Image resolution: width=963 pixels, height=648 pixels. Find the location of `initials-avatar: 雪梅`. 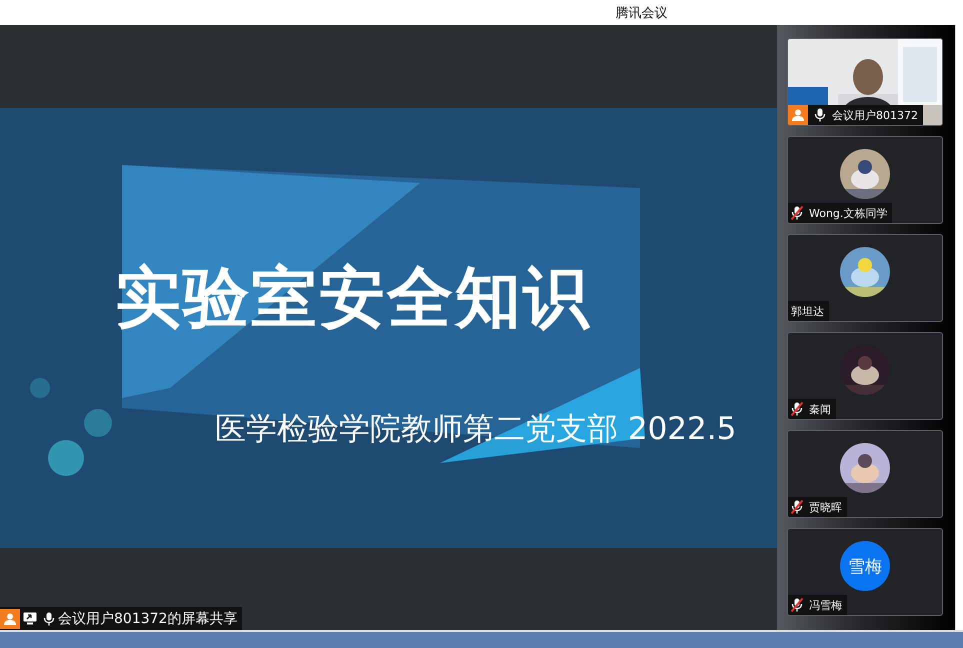

initials-avatar: 雪梅 is located at coordinates (865, 566).